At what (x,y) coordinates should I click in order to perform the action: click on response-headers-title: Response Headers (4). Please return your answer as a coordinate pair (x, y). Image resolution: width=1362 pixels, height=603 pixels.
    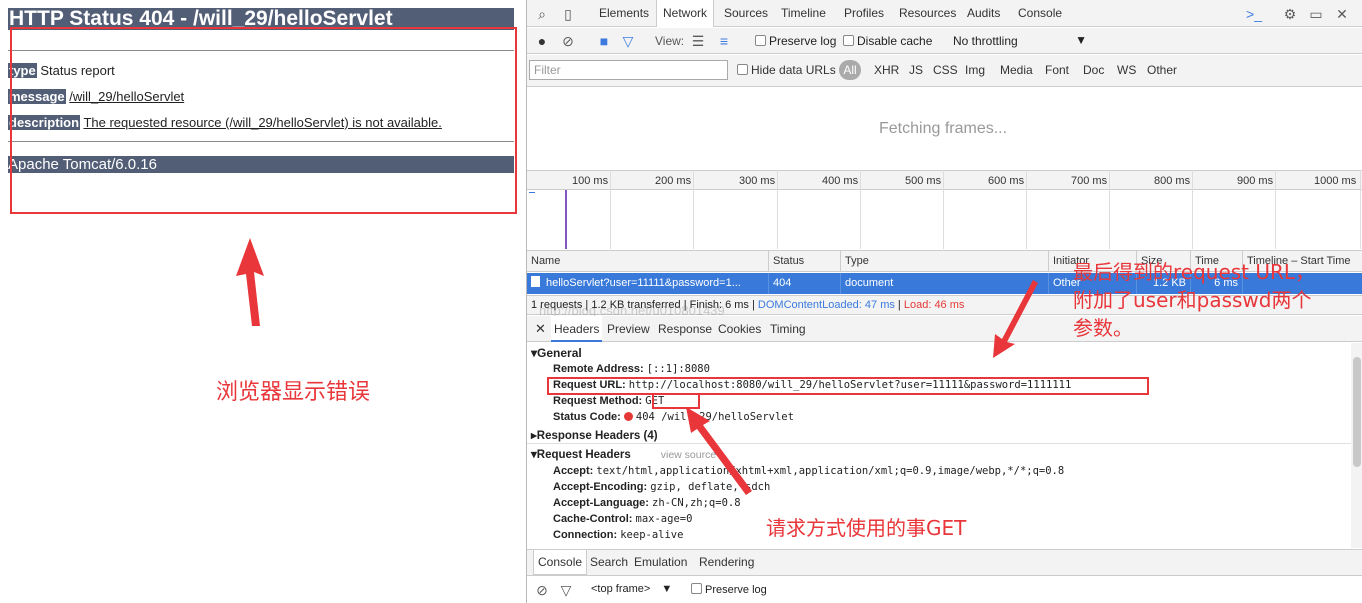
    Looking at the image, I should click on (597, 436).